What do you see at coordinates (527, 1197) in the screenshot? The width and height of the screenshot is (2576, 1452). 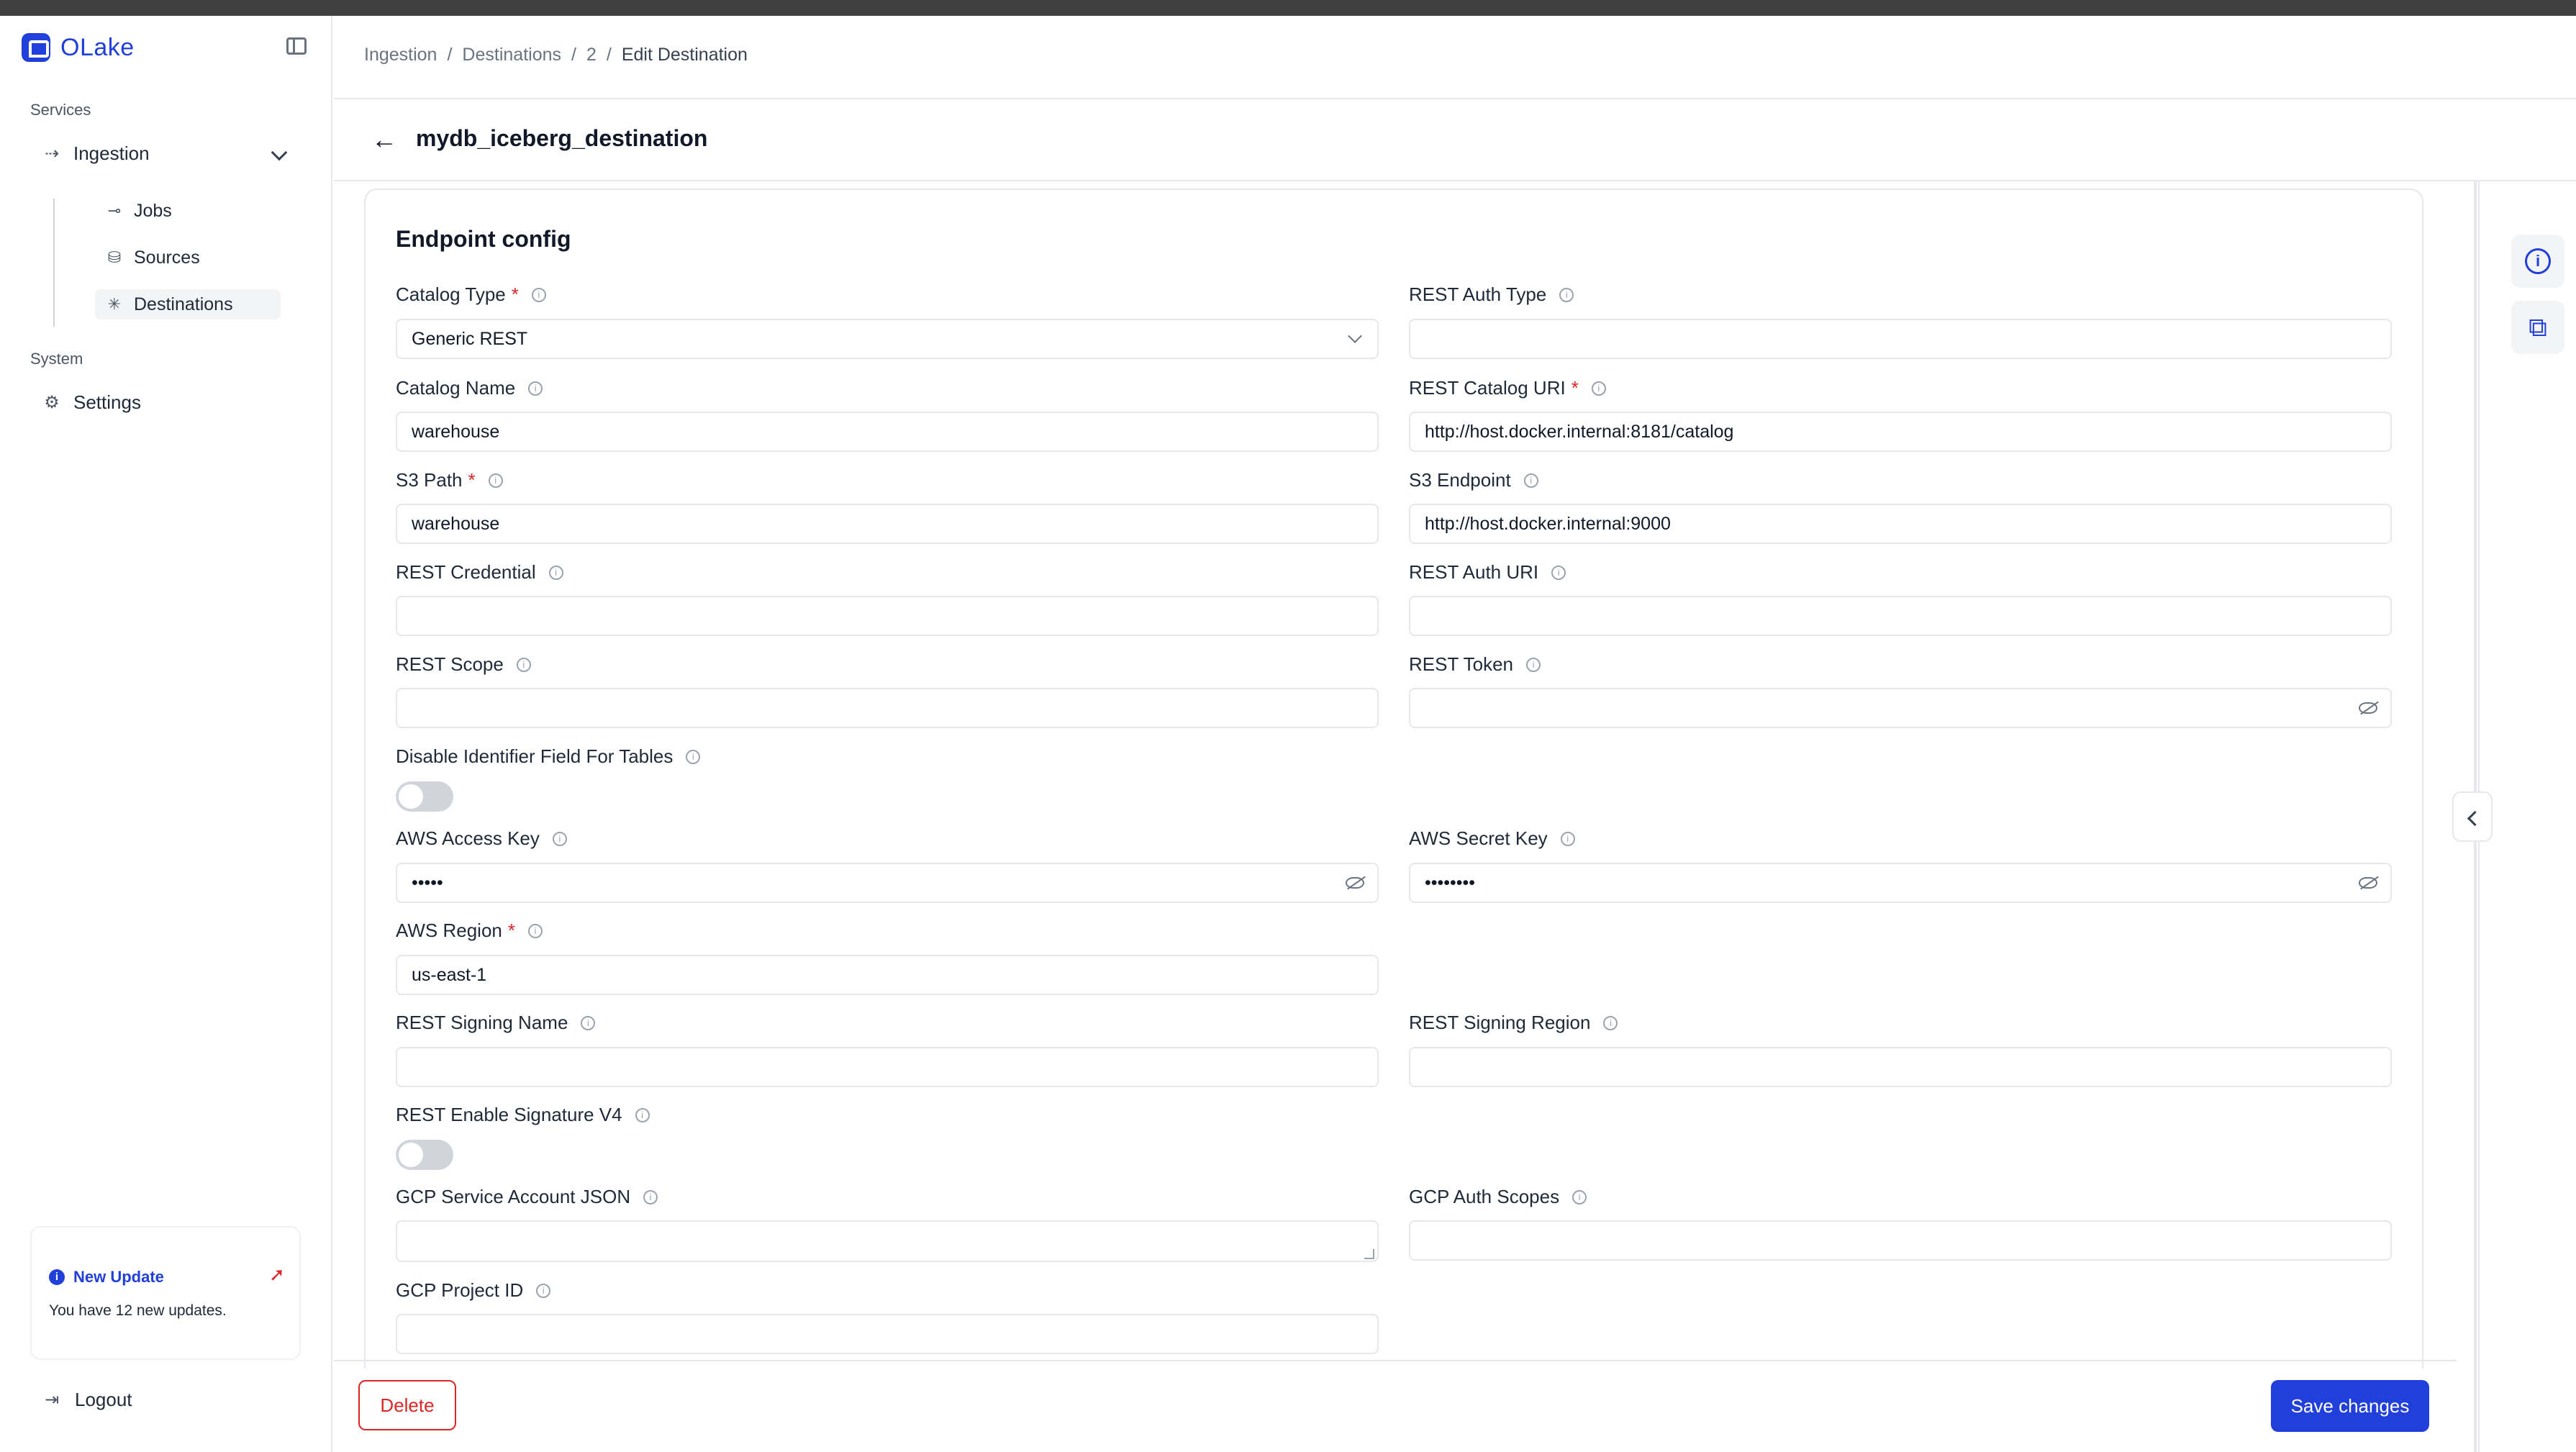 I see `gcp-service-account-label: GCP Service Account JSON i` at bounding box center [527, 1197].